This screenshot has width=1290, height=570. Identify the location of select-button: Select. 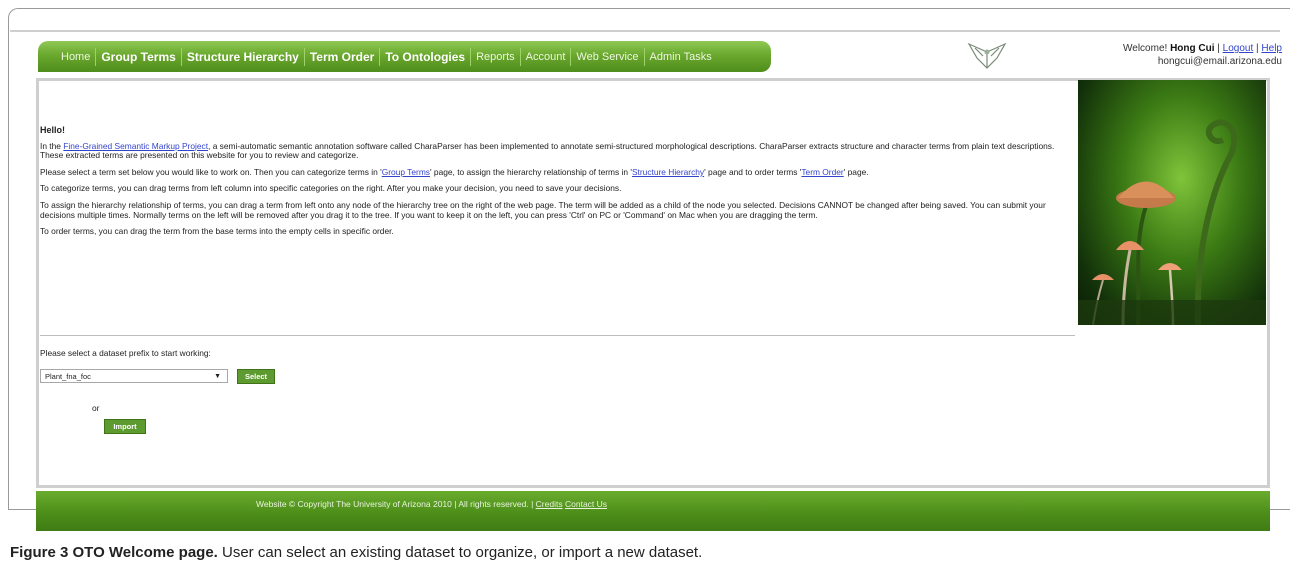
(256, 376).